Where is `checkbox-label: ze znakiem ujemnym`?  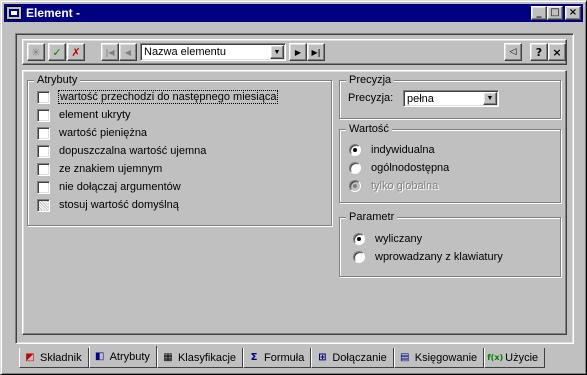
checkbox-label: ze znakiem ujemnym is located at coordinates (111, 169).